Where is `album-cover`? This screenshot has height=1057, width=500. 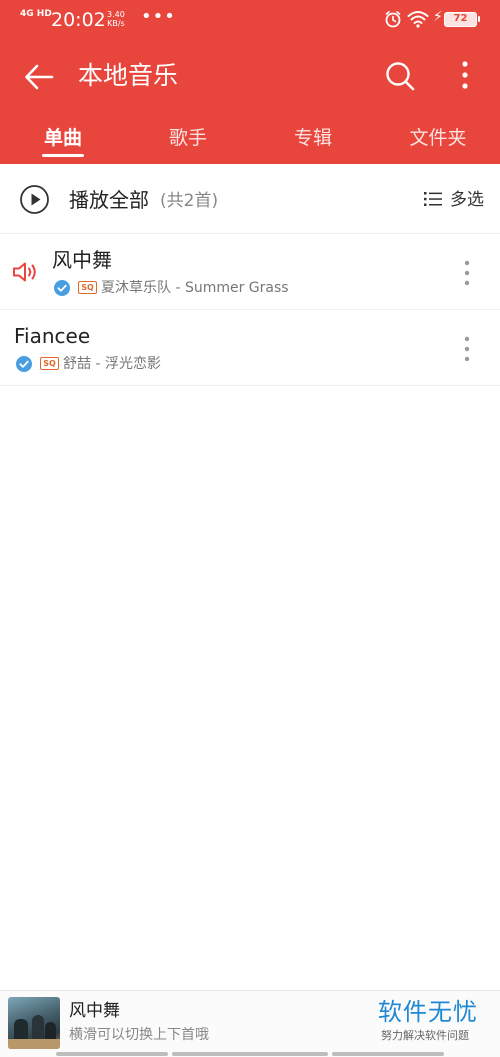
album-cover is located at coordinates (34, 1023).